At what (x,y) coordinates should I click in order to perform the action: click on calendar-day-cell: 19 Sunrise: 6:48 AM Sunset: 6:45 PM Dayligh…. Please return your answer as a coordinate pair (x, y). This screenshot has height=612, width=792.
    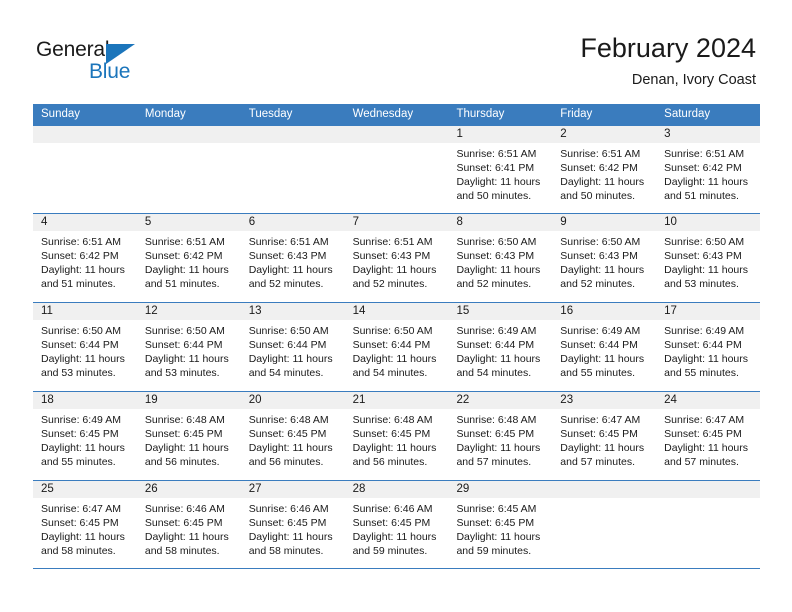
    Looking at the image, I should click on (188, 436).